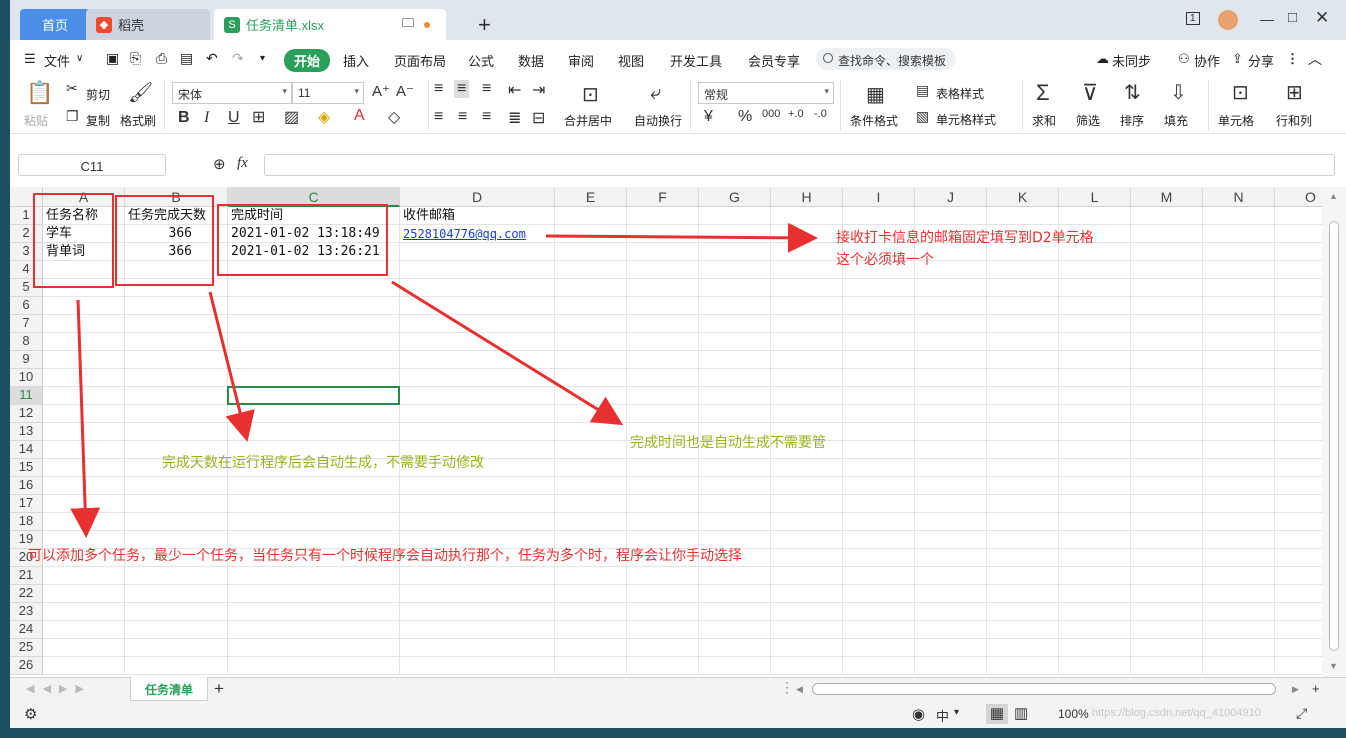  Describe the element at coordinates (885, 260) in the screenshot. I see `annotation-email-2: 这个必须填一个` at that location.